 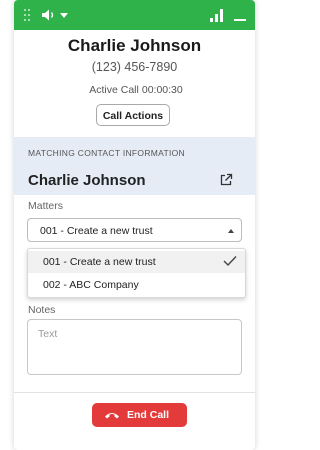 What do you see at coordinates (148, 415) in the screenshot?
I see `end-call-label: End Call` at bounding box center [148, 415].